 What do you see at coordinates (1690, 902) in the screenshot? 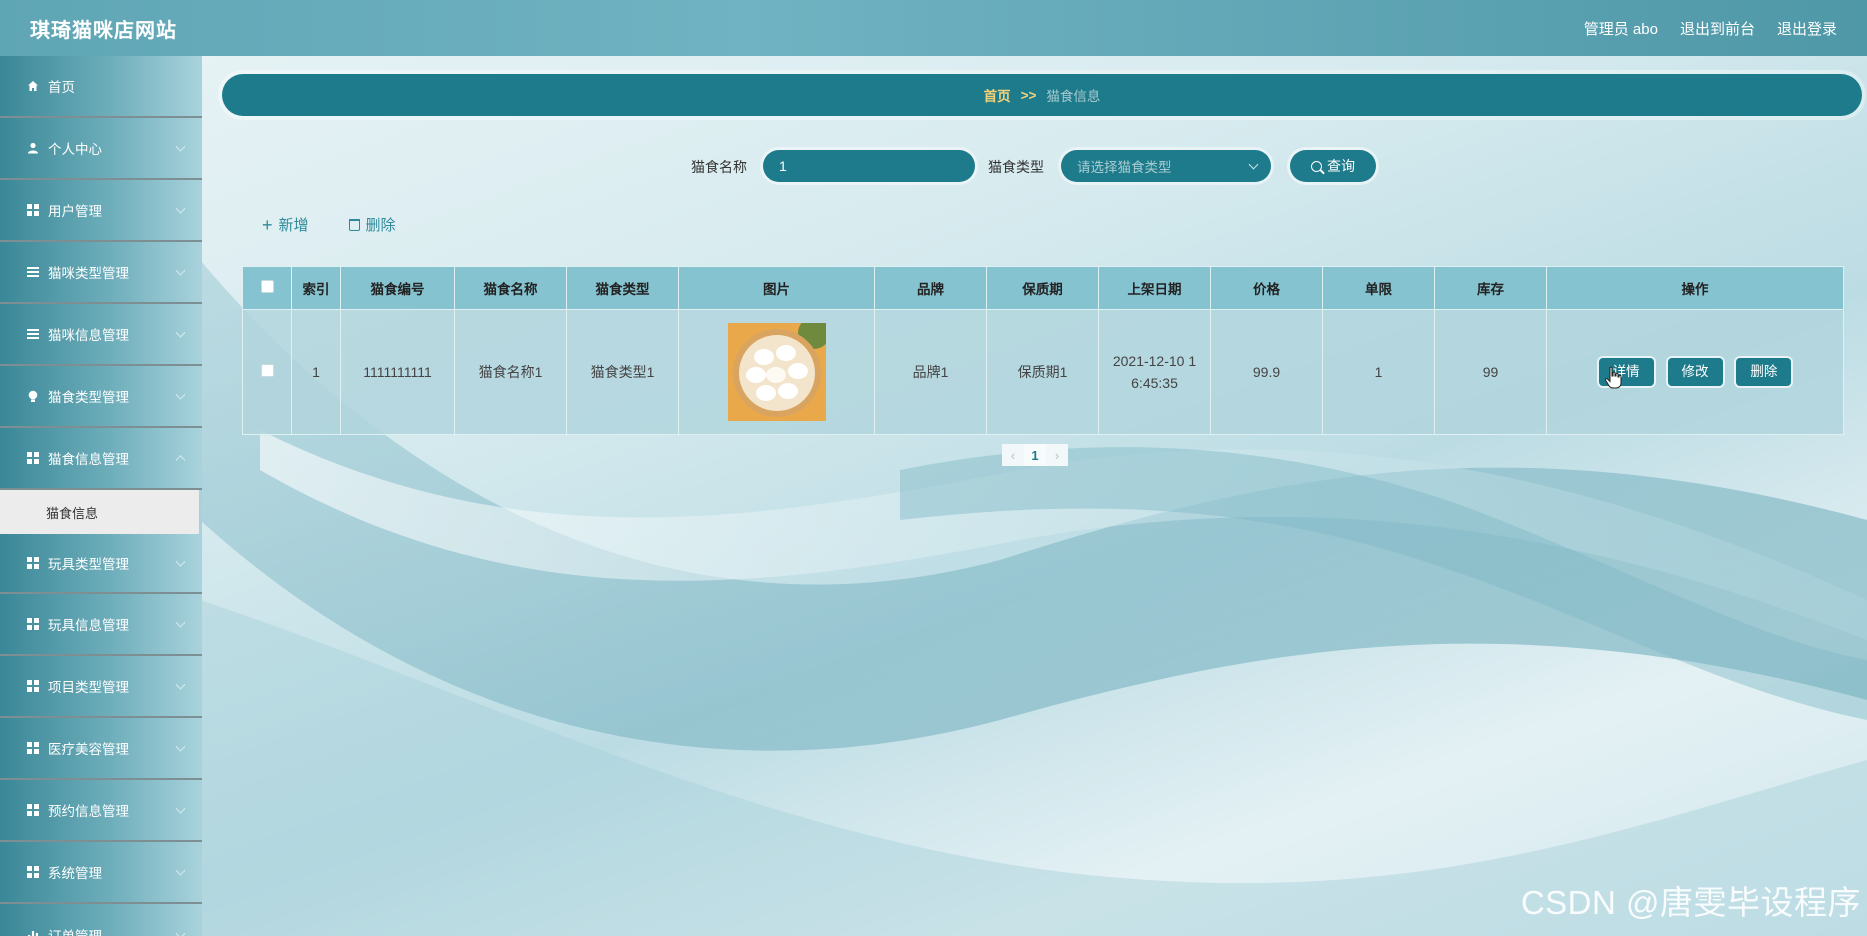
I see `watermark: CSDN @唐雯毕设程序` at bounding box center [1690, 902].